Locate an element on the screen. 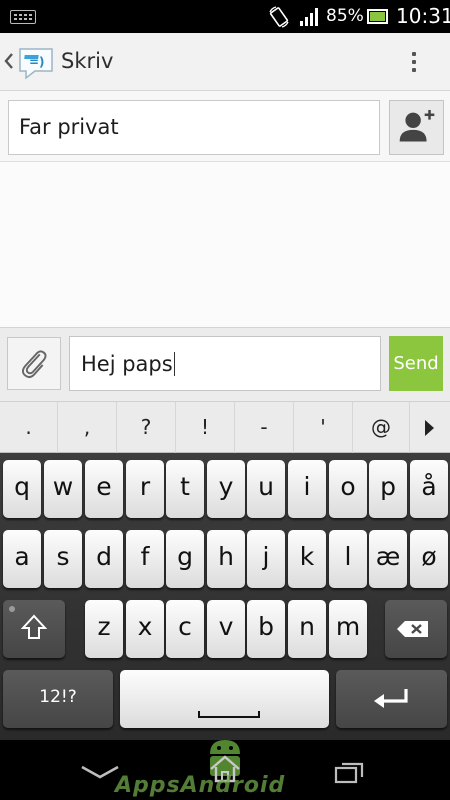  backspace-key is located at coordinates (416, 629).